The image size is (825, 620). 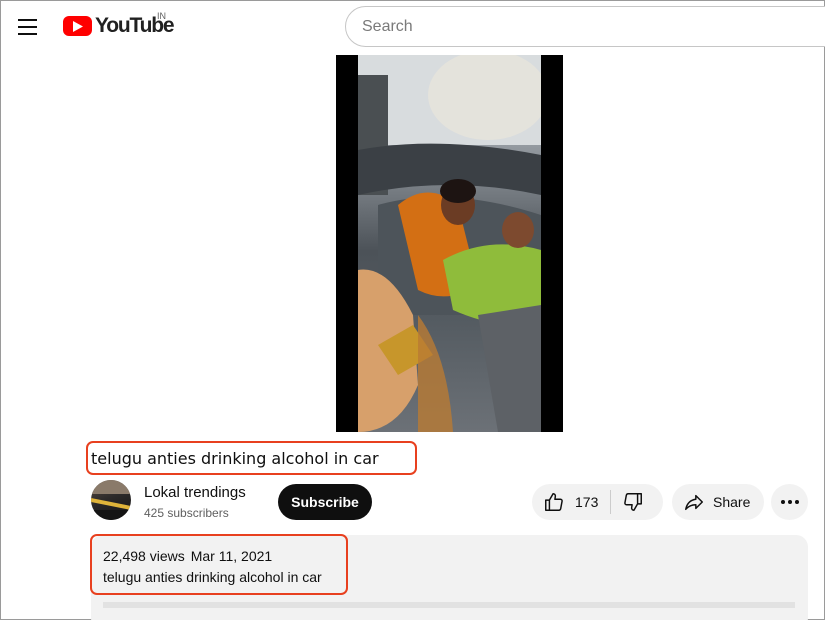 I want to click on subscribe-button: Subscribe, so click(x=325, y=502).